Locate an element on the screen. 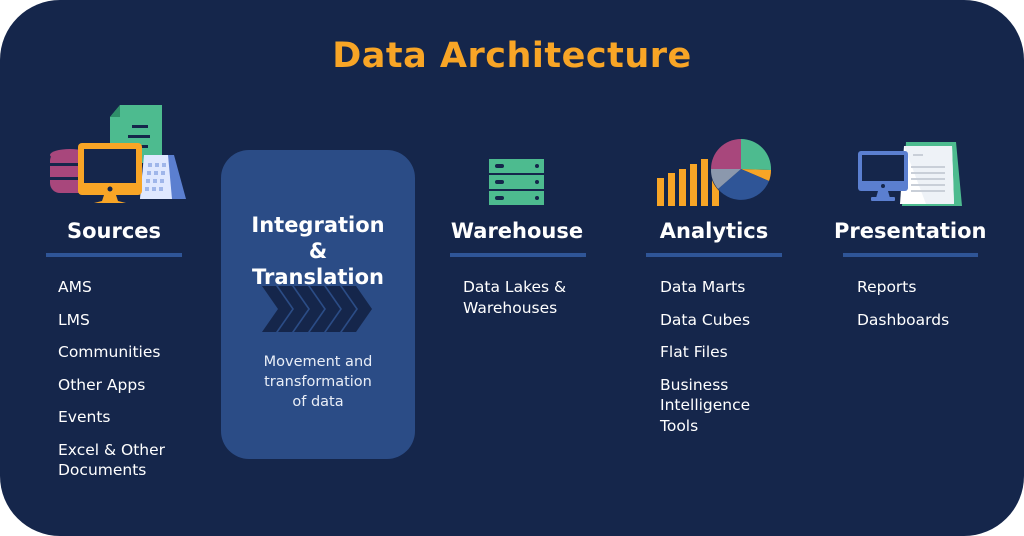 This screenshot has height=536, width=1024. column-title-sources: Sources is located at coordinates (114, 231).